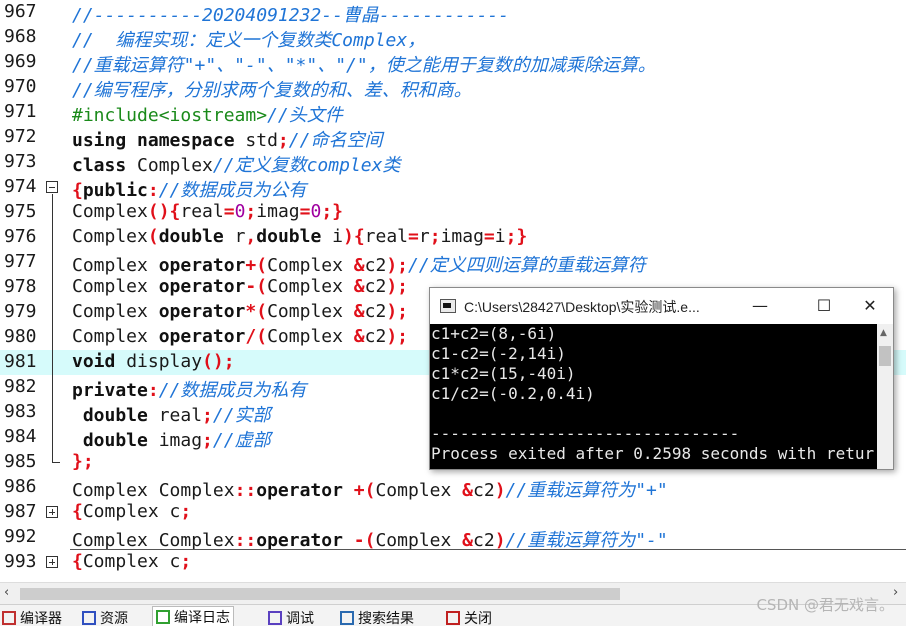 The width and height of the screenshot is (906, 626). I want to click on code-text: //----------20204091232--曹晶------------, so click(290, 14).